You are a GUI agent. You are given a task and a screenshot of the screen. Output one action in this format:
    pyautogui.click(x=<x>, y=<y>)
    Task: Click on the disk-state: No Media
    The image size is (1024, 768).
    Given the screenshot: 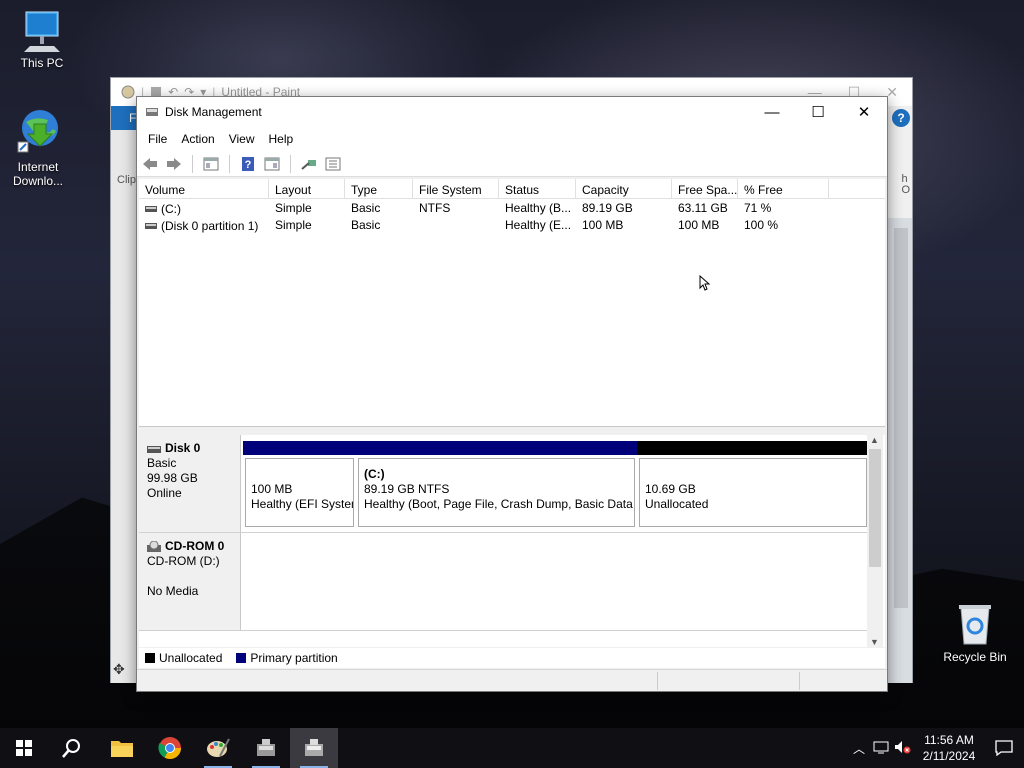 What is the action you would take?
    pyautogui.click(x=173, y=591)
    